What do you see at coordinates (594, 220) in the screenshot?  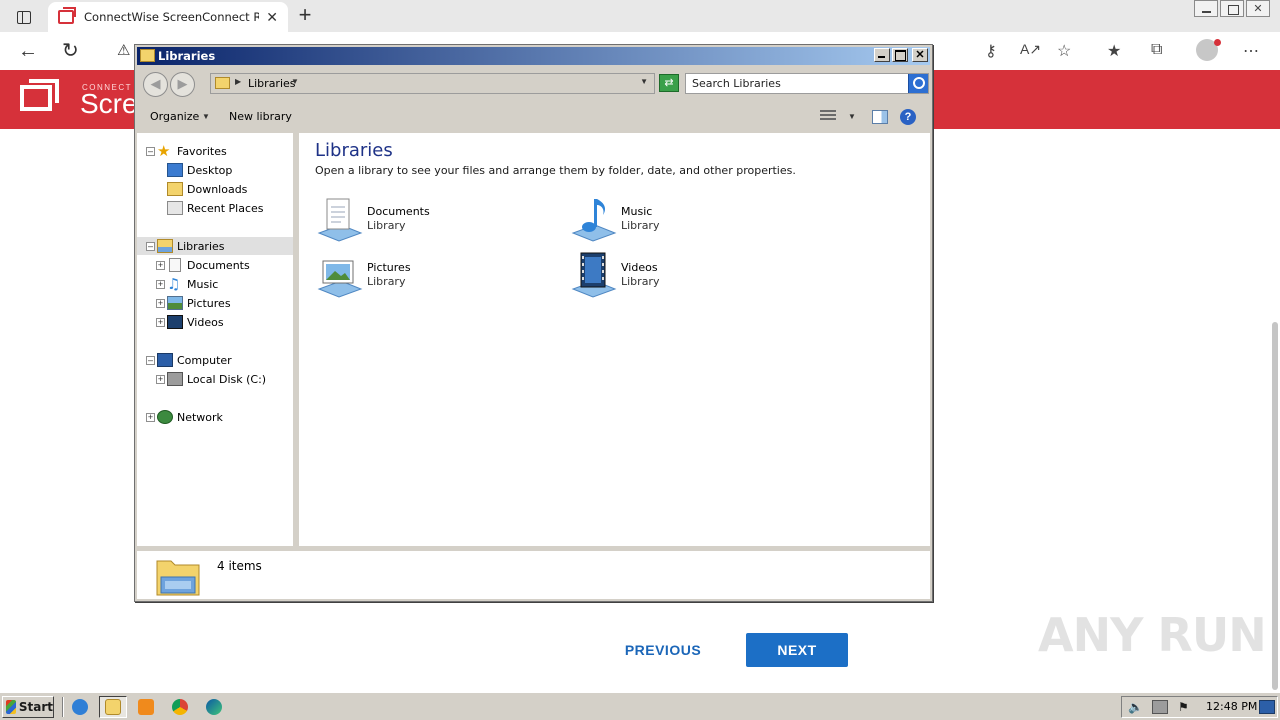 I see `music-library-icon` at bounding box center [594, 220].